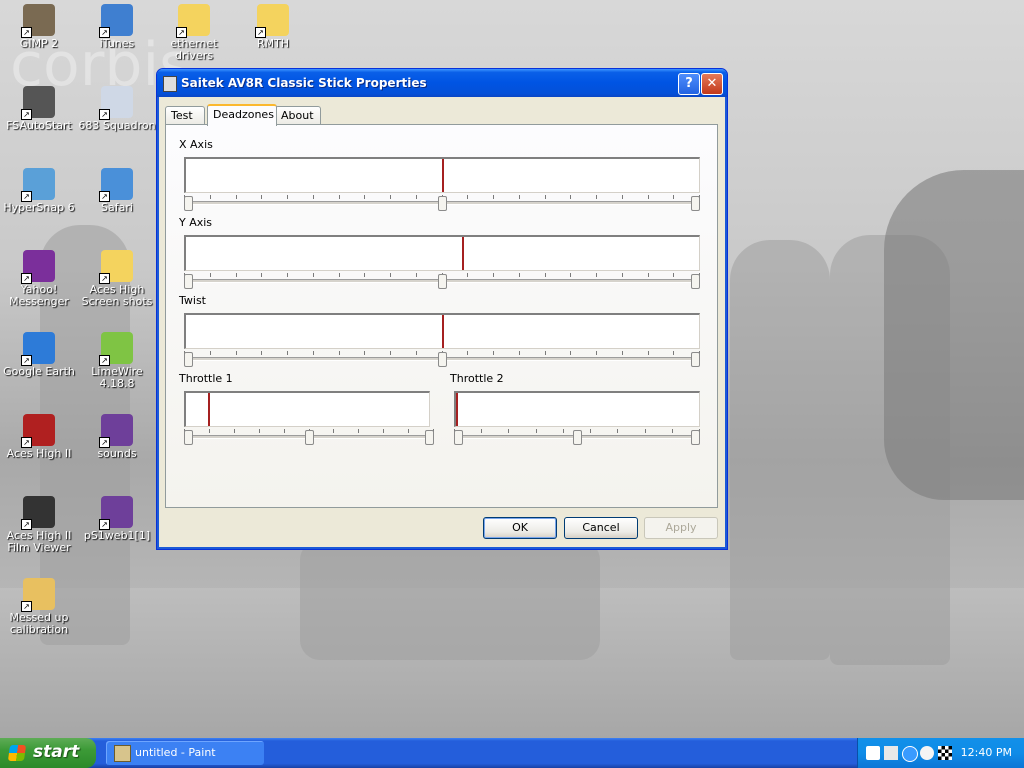  I want to click on cancel-button: Cancel, so click(601, 528).